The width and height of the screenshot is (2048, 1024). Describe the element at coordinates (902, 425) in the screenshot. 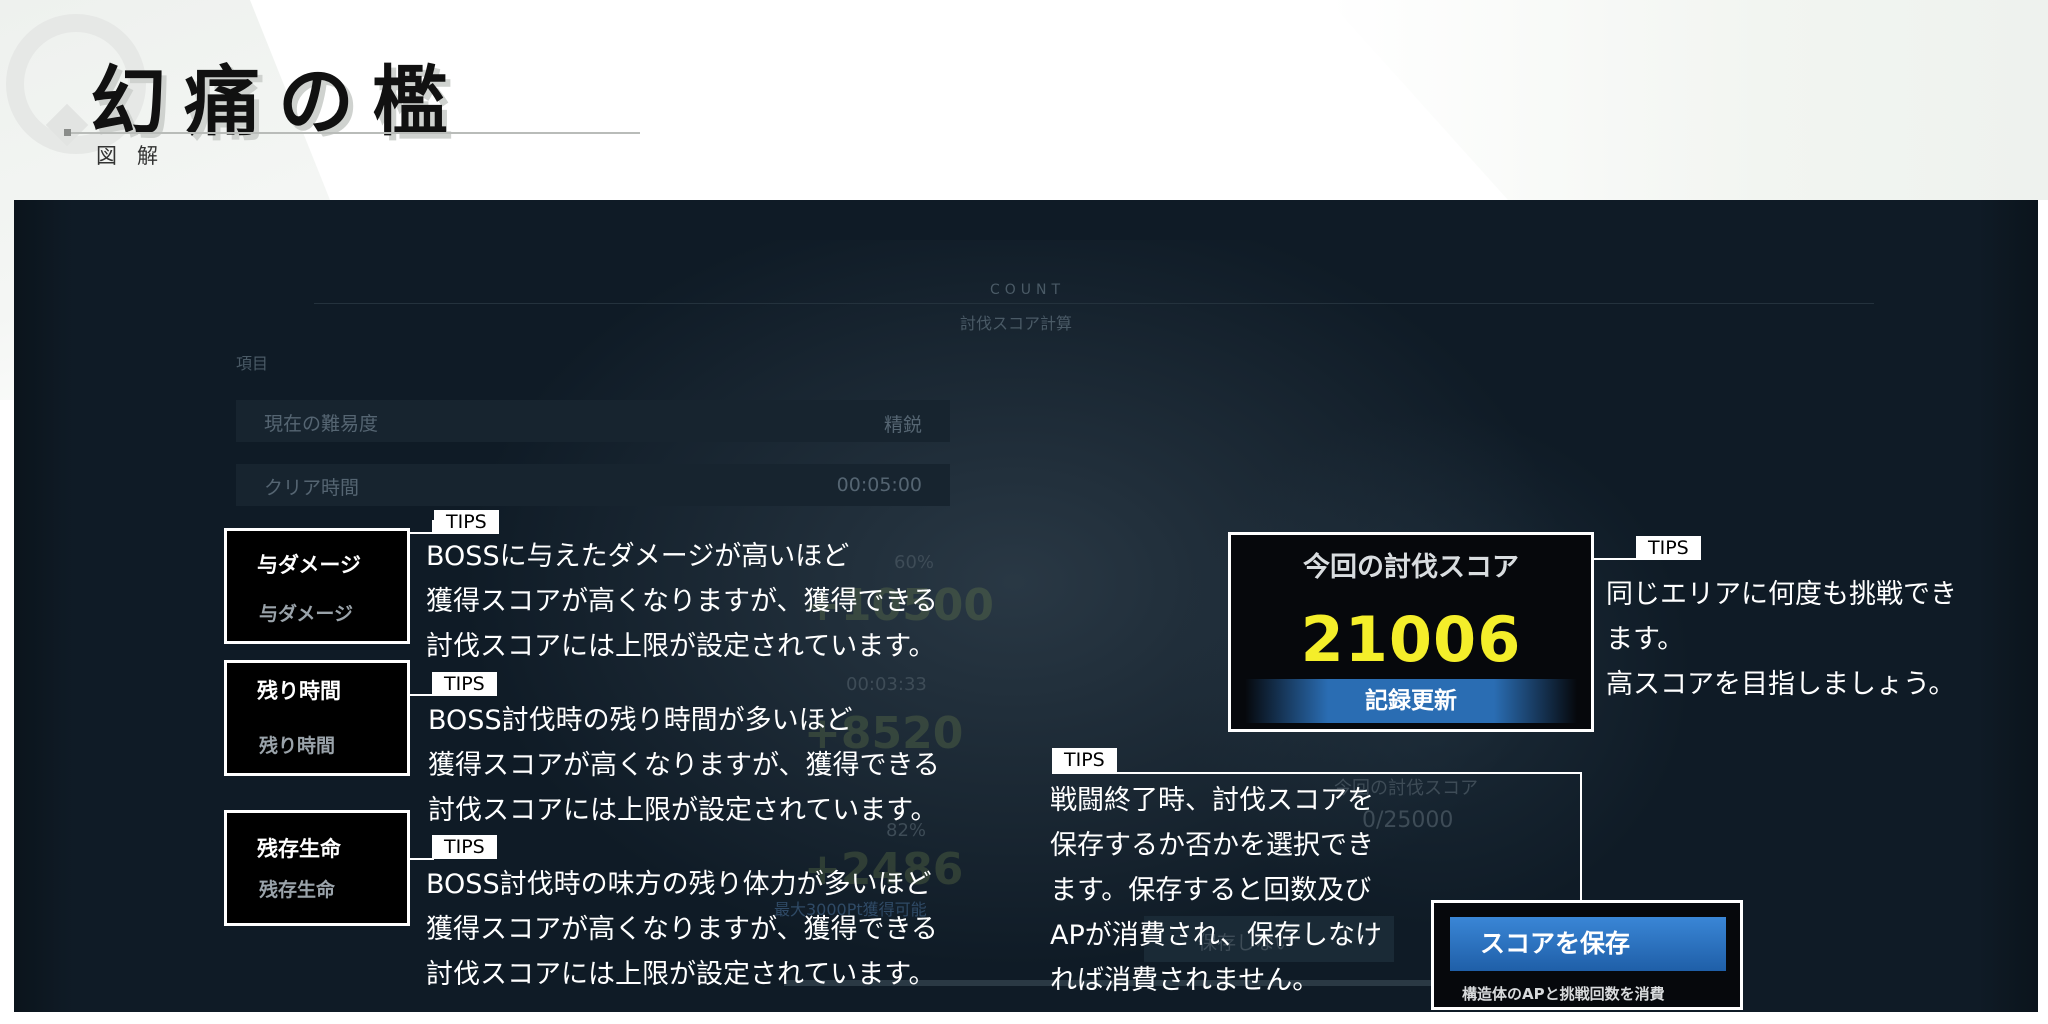

I see `difficulty-value: 精鋭` at that location.